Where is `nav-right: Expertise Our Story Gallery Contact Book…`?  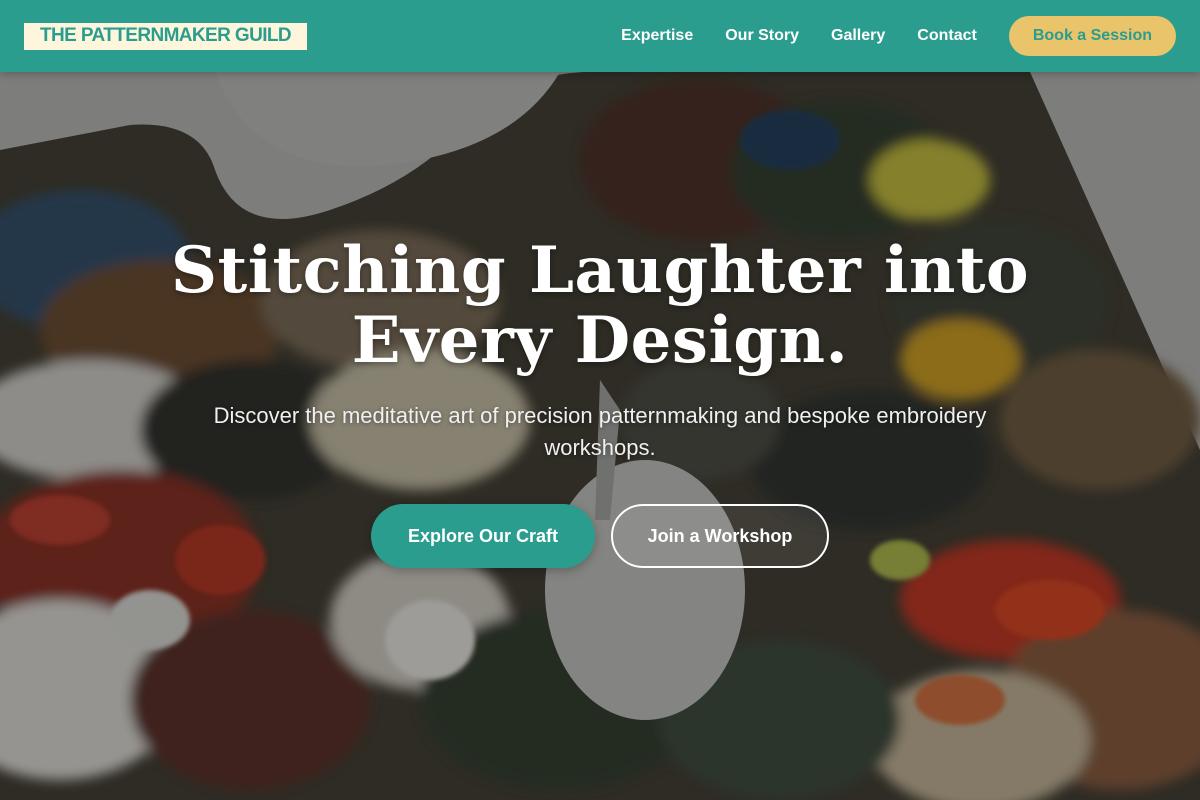
nav-right: Expertise Our Story Gallery Contact Book… is located at coordinates (898, 36).